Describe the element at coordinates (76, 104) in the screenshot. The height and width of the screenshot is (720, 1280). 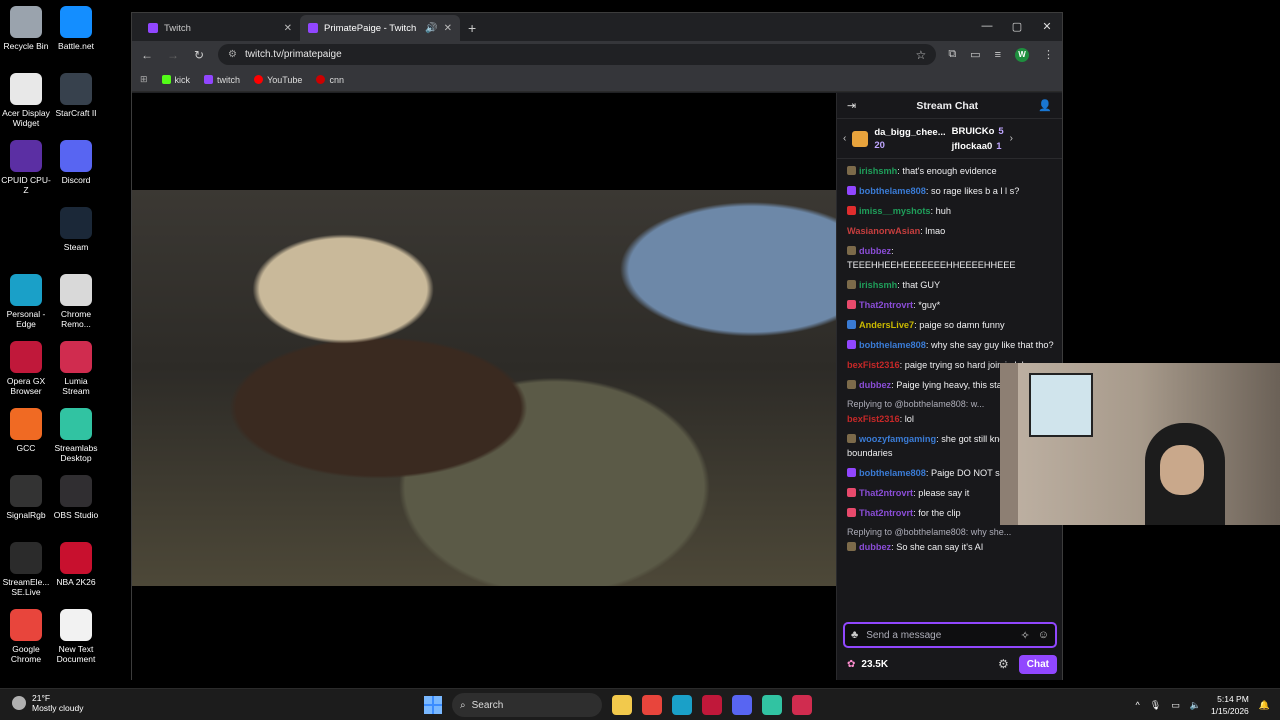
I see `desktop-icon: StarCraft II` at that location.